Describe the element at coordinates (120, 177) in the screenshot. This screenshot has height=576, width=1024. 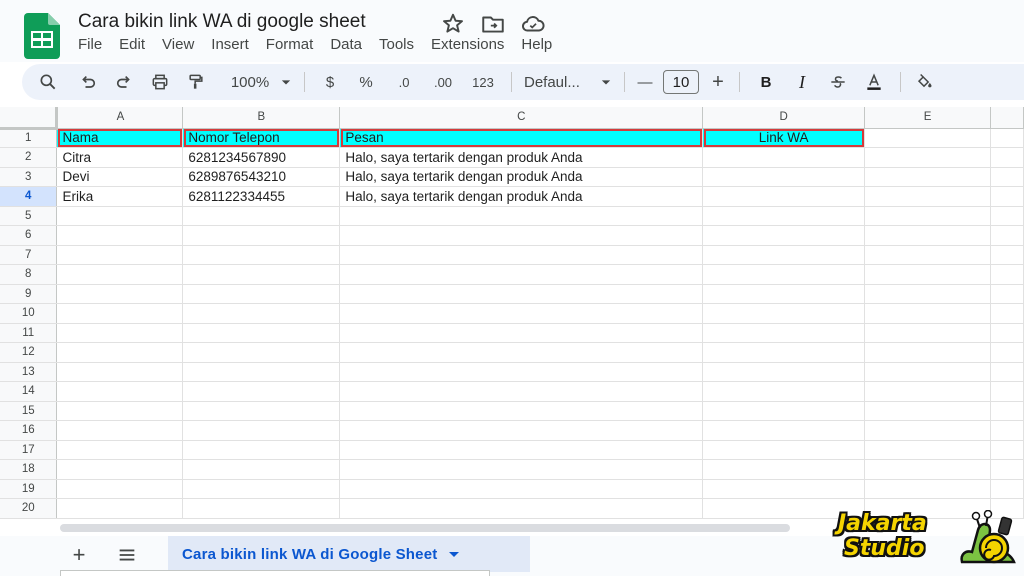
I see `cell-a3: Devi` at that location.